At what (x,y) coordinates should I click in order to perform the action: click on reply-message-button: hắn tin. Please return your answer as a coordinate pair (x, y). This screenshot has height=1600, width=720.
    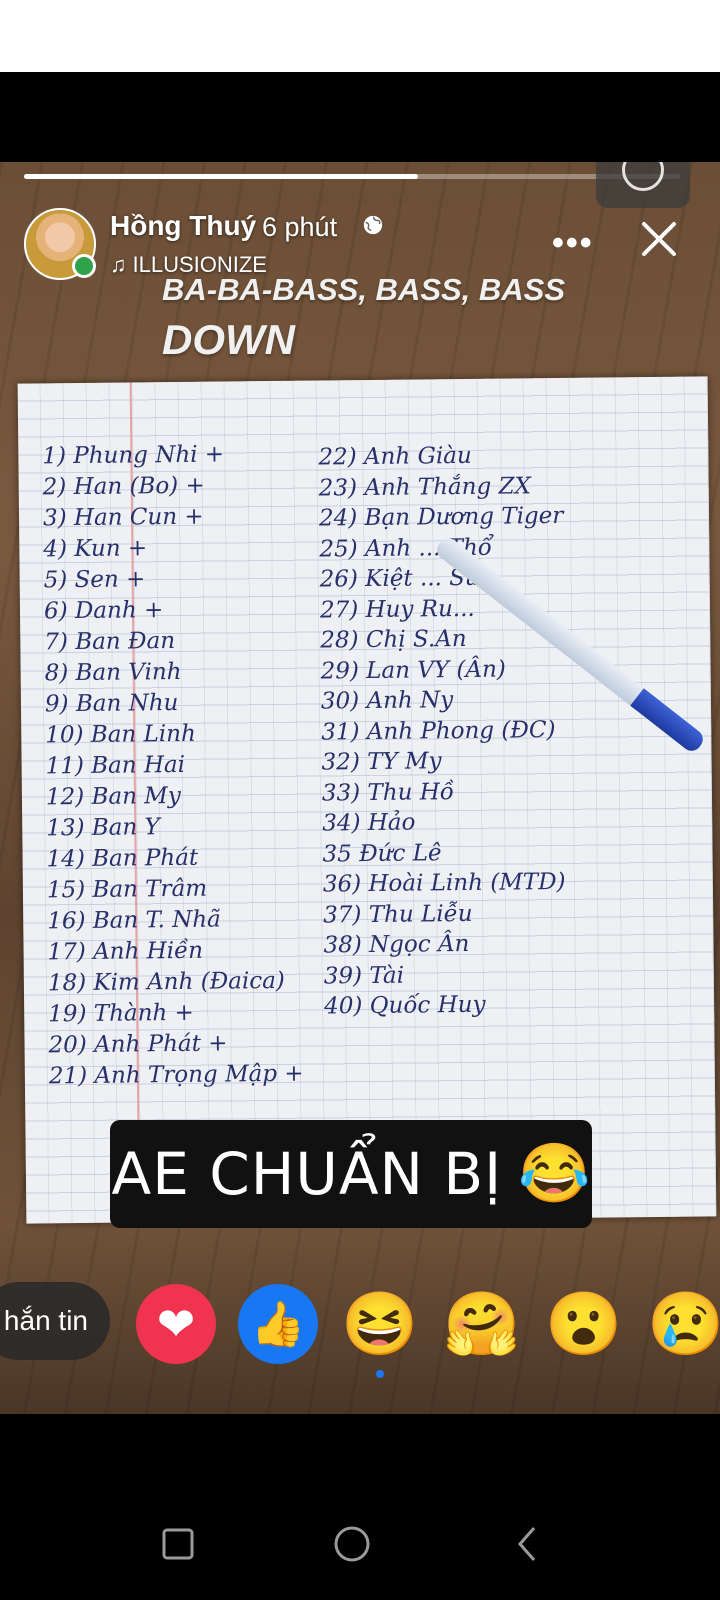
    Looking at the image, I should click on (55, 1321).